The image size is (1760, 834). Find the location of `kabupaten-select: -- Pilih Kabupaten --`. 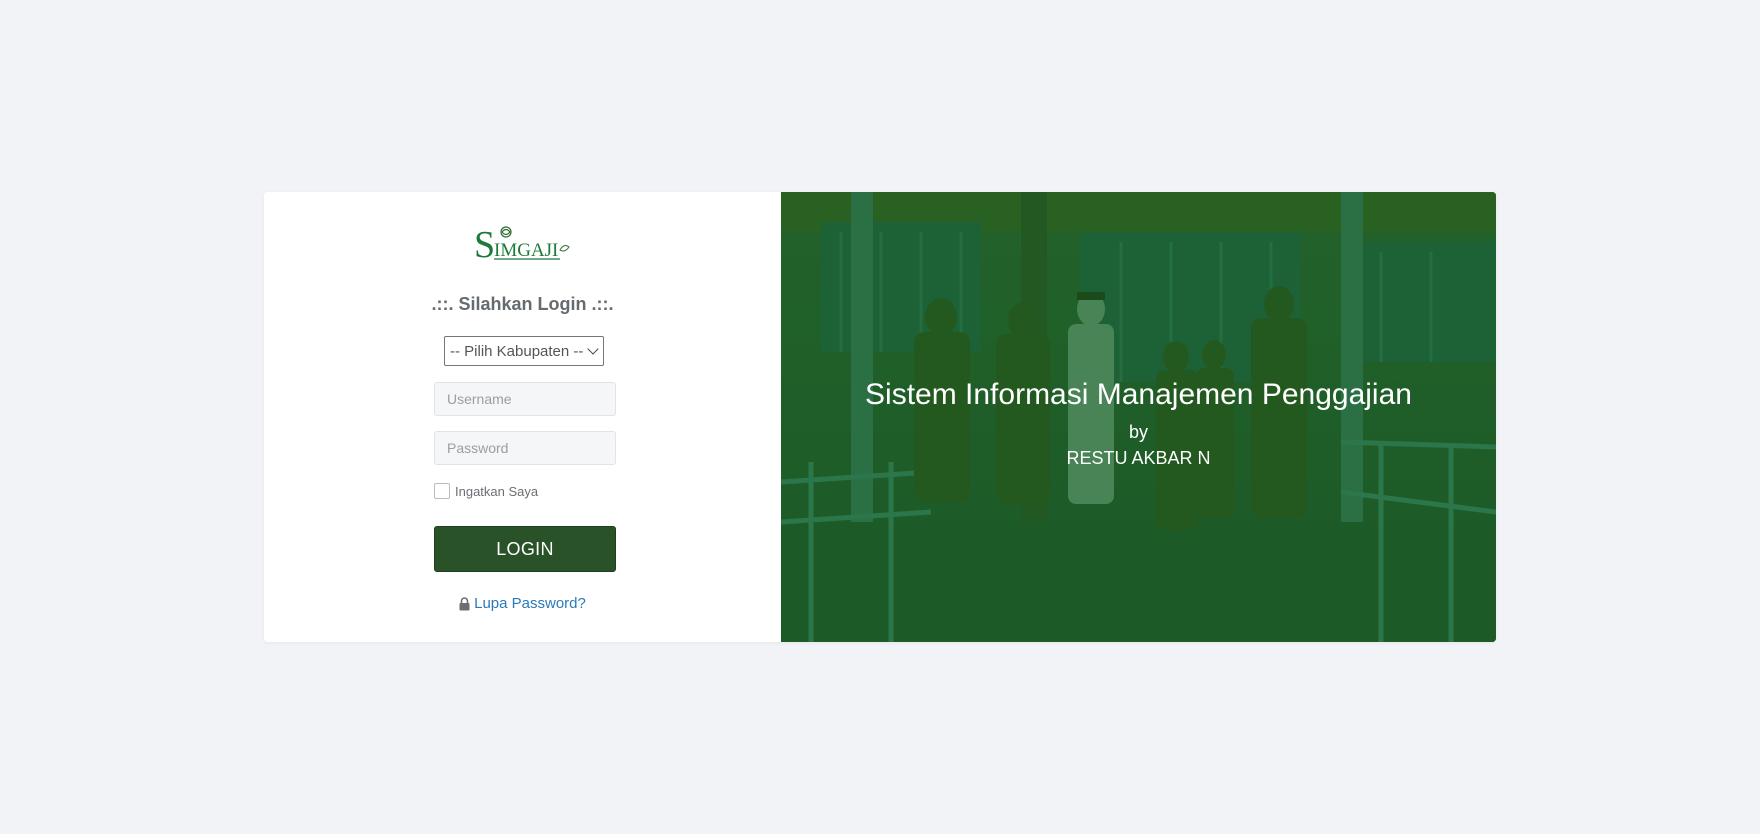

kabupaten-select: -- Pilih Kabupaten -- is located at coordinates (524, 351).